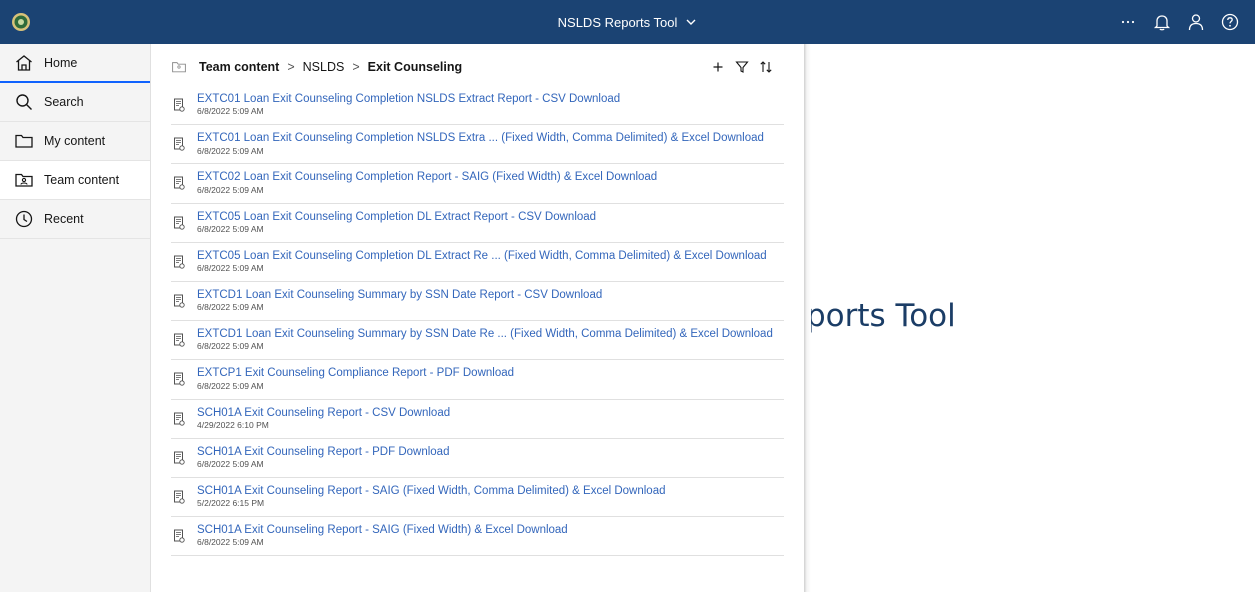 This screenshot has width=1255, height=592. Describe the element at coordinates (617, 22) in the screenshot. I see `app-title: NSLDS Reports Tool` at that location.